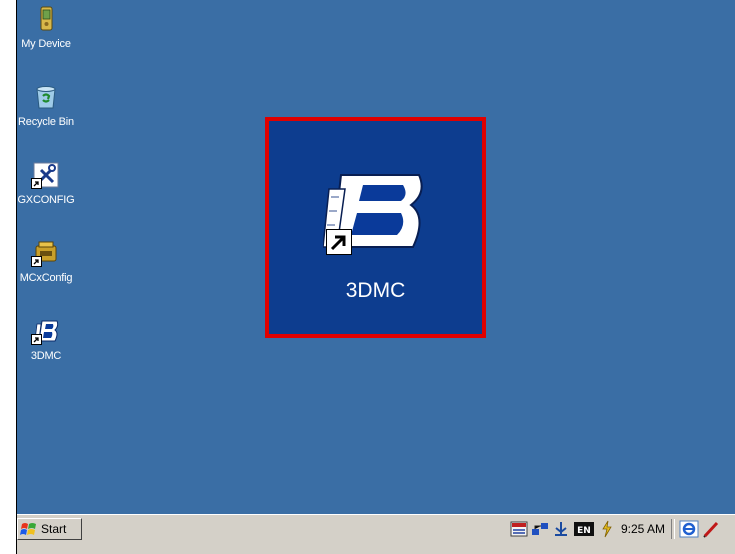  Describe the element at coordinates (54, 529) in the screenshot. I see `start-label: Start` at that location.